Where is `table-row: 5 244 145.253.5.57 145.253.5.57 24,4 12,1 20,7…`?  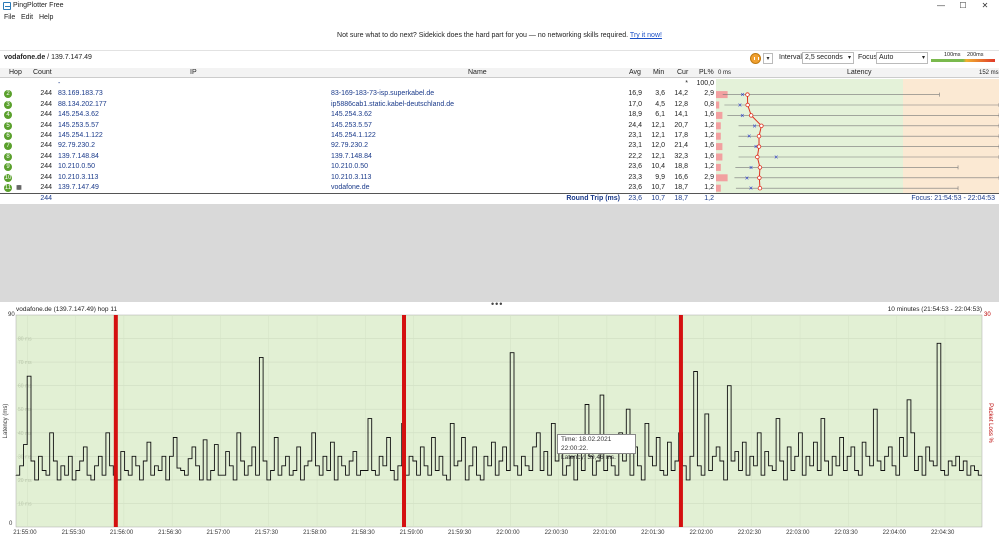
table-row: 5 244 145.253.5.57 145.253.5.57 24,4 12,1 20,7… is located at coordinates (357, 126).